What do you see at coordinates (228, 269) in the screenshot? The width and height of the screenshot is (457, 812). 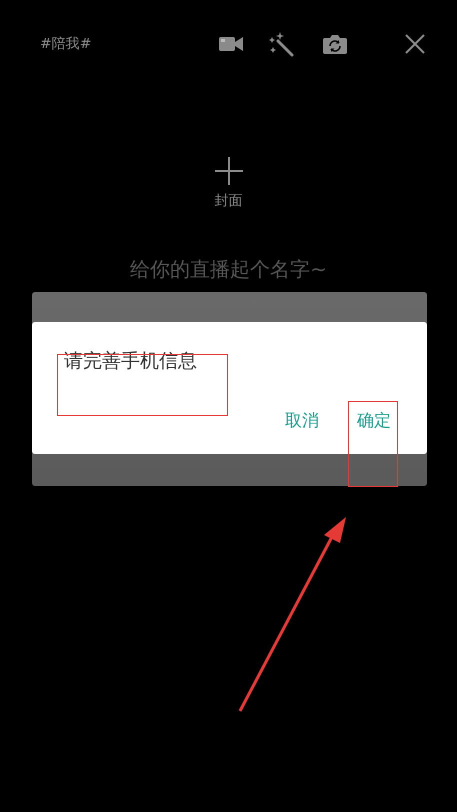 I see `title-input-field: 给你的直播起个名字~` at bounding box center [228, 269].